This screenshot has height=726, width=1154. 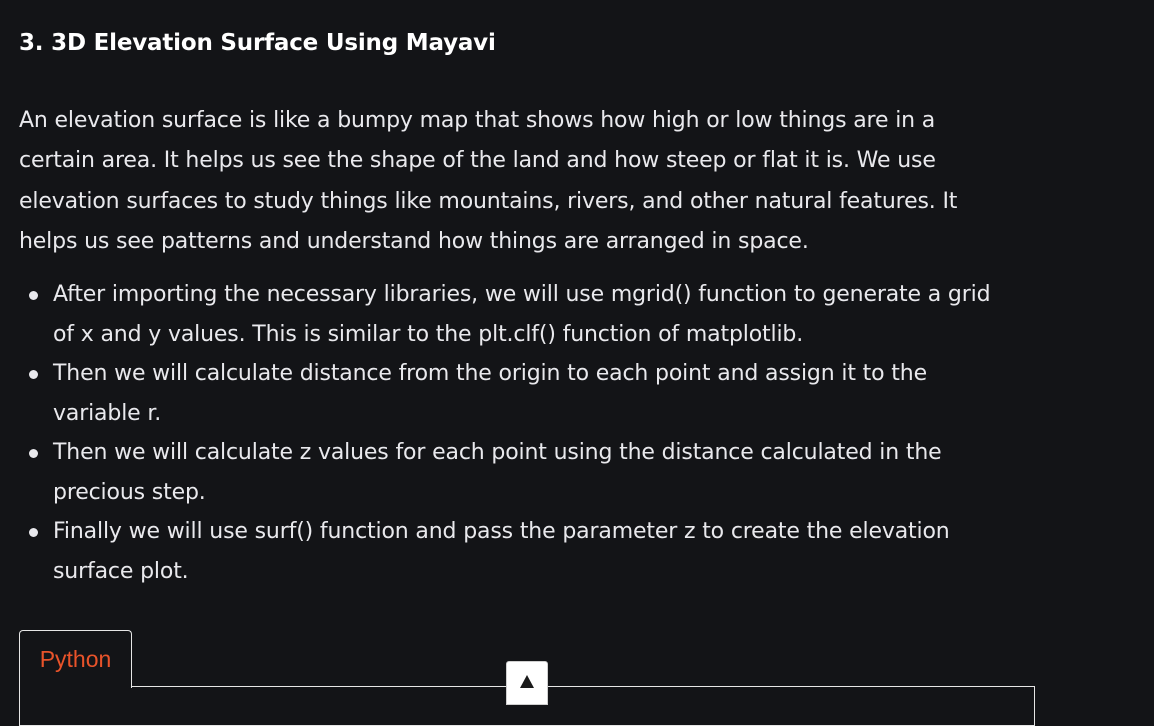 I want to click on tab-python: Python, so click(x=75, y=659).